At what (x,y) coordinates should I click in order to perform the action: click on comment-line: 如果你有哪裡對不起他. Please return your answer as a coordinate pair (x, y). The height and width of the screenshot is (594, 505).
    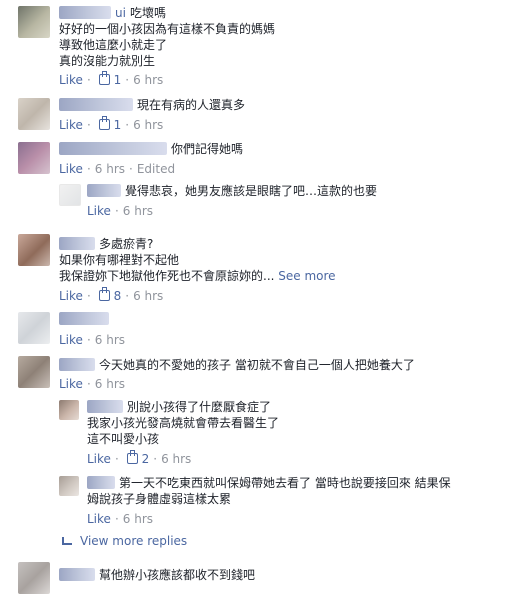
    Looking at the image, I should click on (119, 260).